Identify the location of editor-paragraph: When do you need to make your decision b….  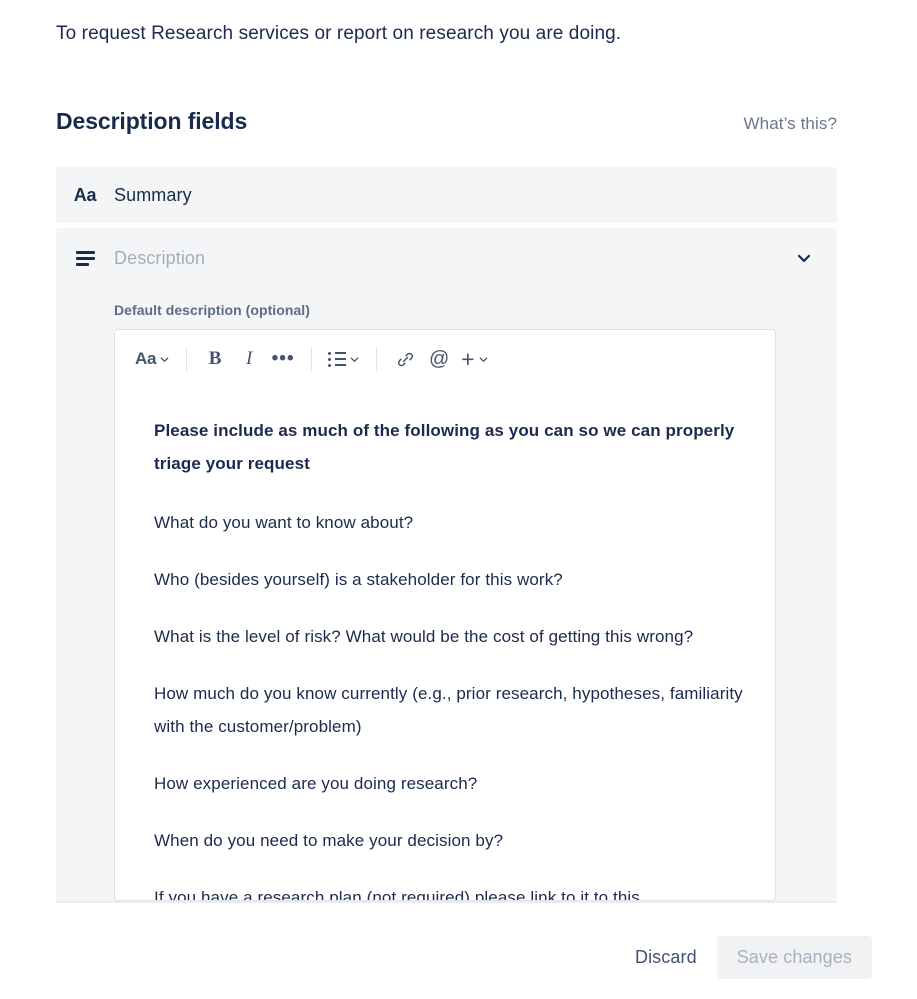
(329, 840).